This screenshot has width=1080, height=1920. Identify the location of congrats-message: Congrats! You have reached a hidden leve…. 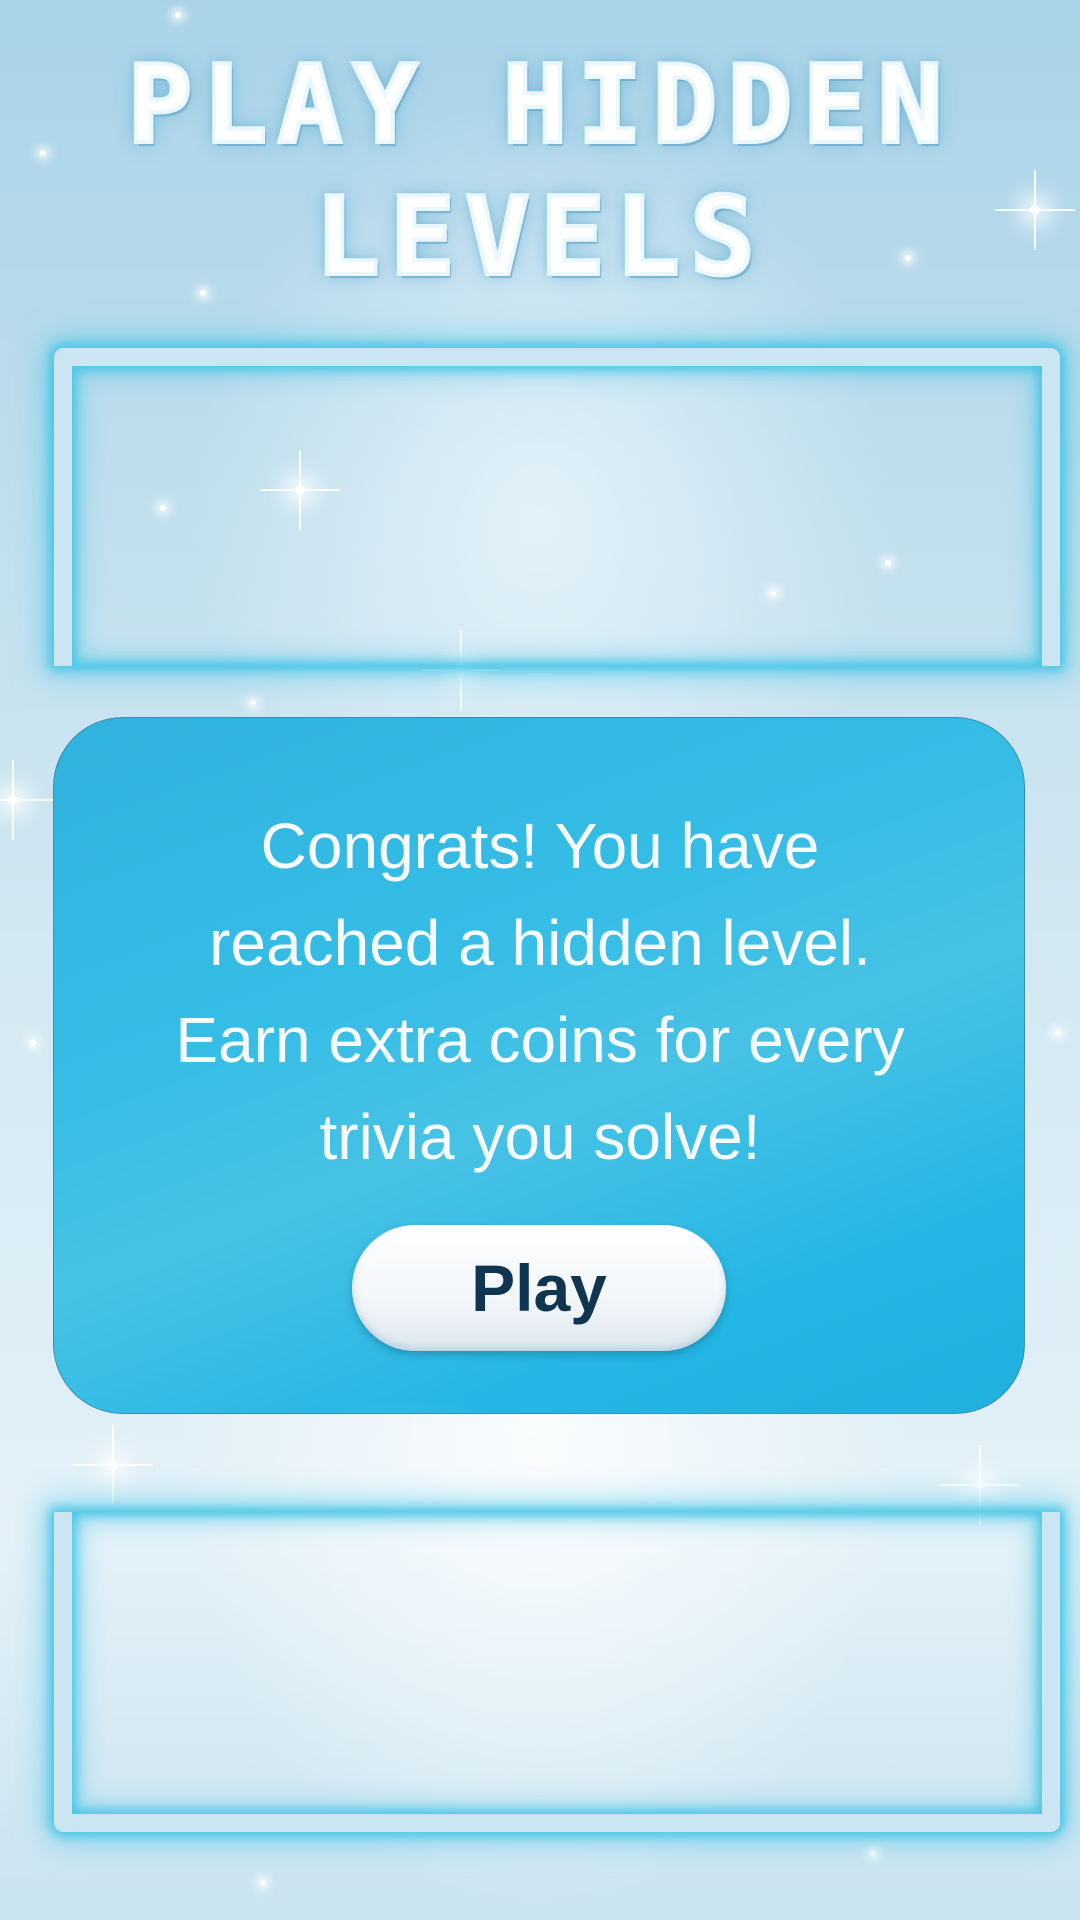
(540, 991).